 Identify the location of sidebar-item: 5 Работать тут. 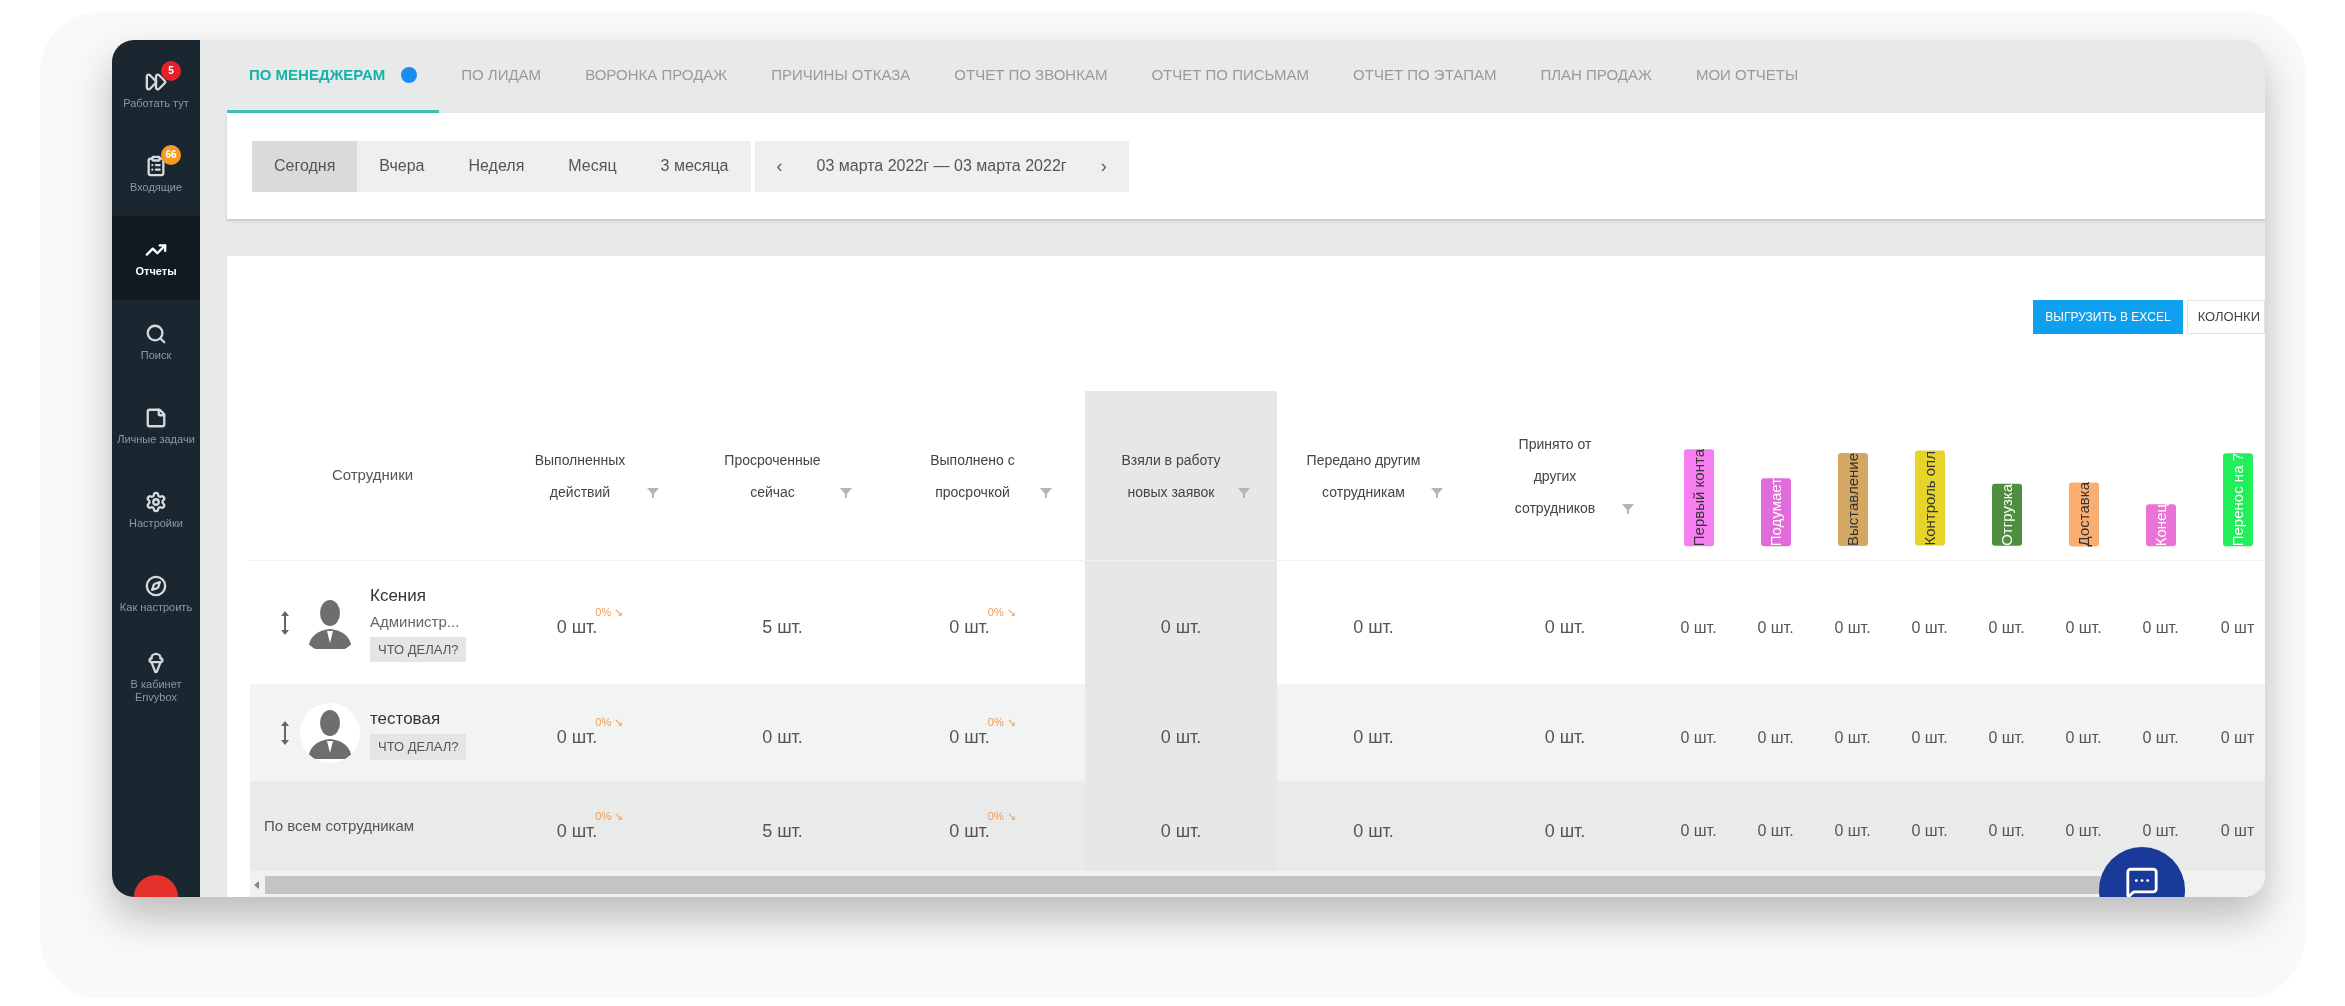
(156, 90).